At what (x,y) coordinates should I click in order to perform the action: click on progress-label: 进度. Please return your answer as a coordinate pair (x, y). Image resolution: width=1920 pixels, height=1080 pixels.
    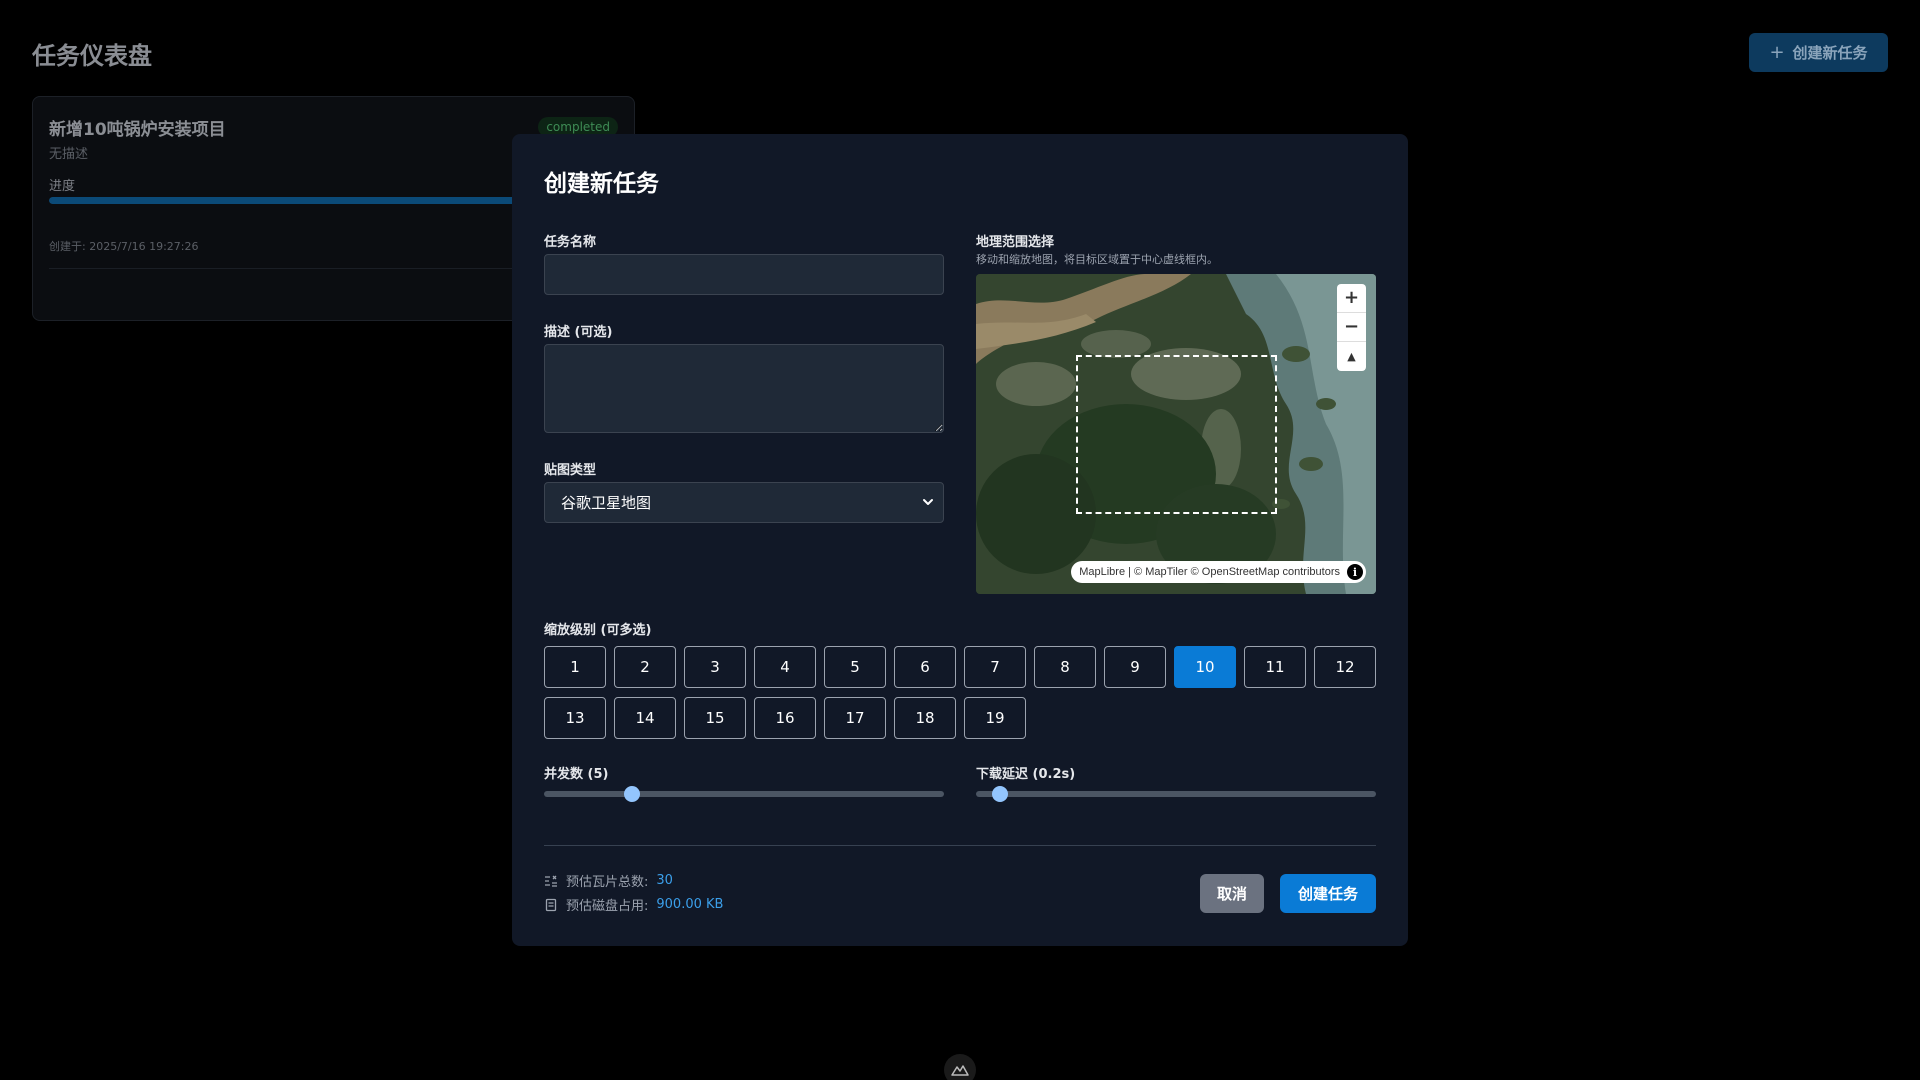
    Looking at the image, I should click on (62, 186).